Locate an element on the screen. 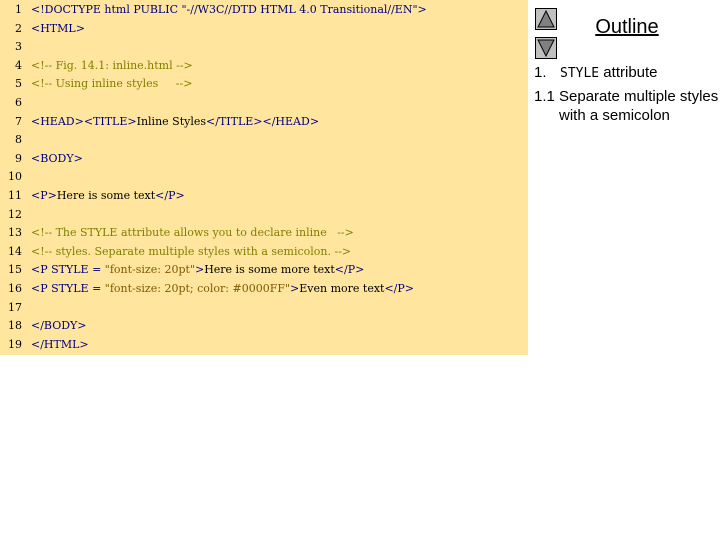  code-token-text: Here is some text is located at coordinates (106, 195).